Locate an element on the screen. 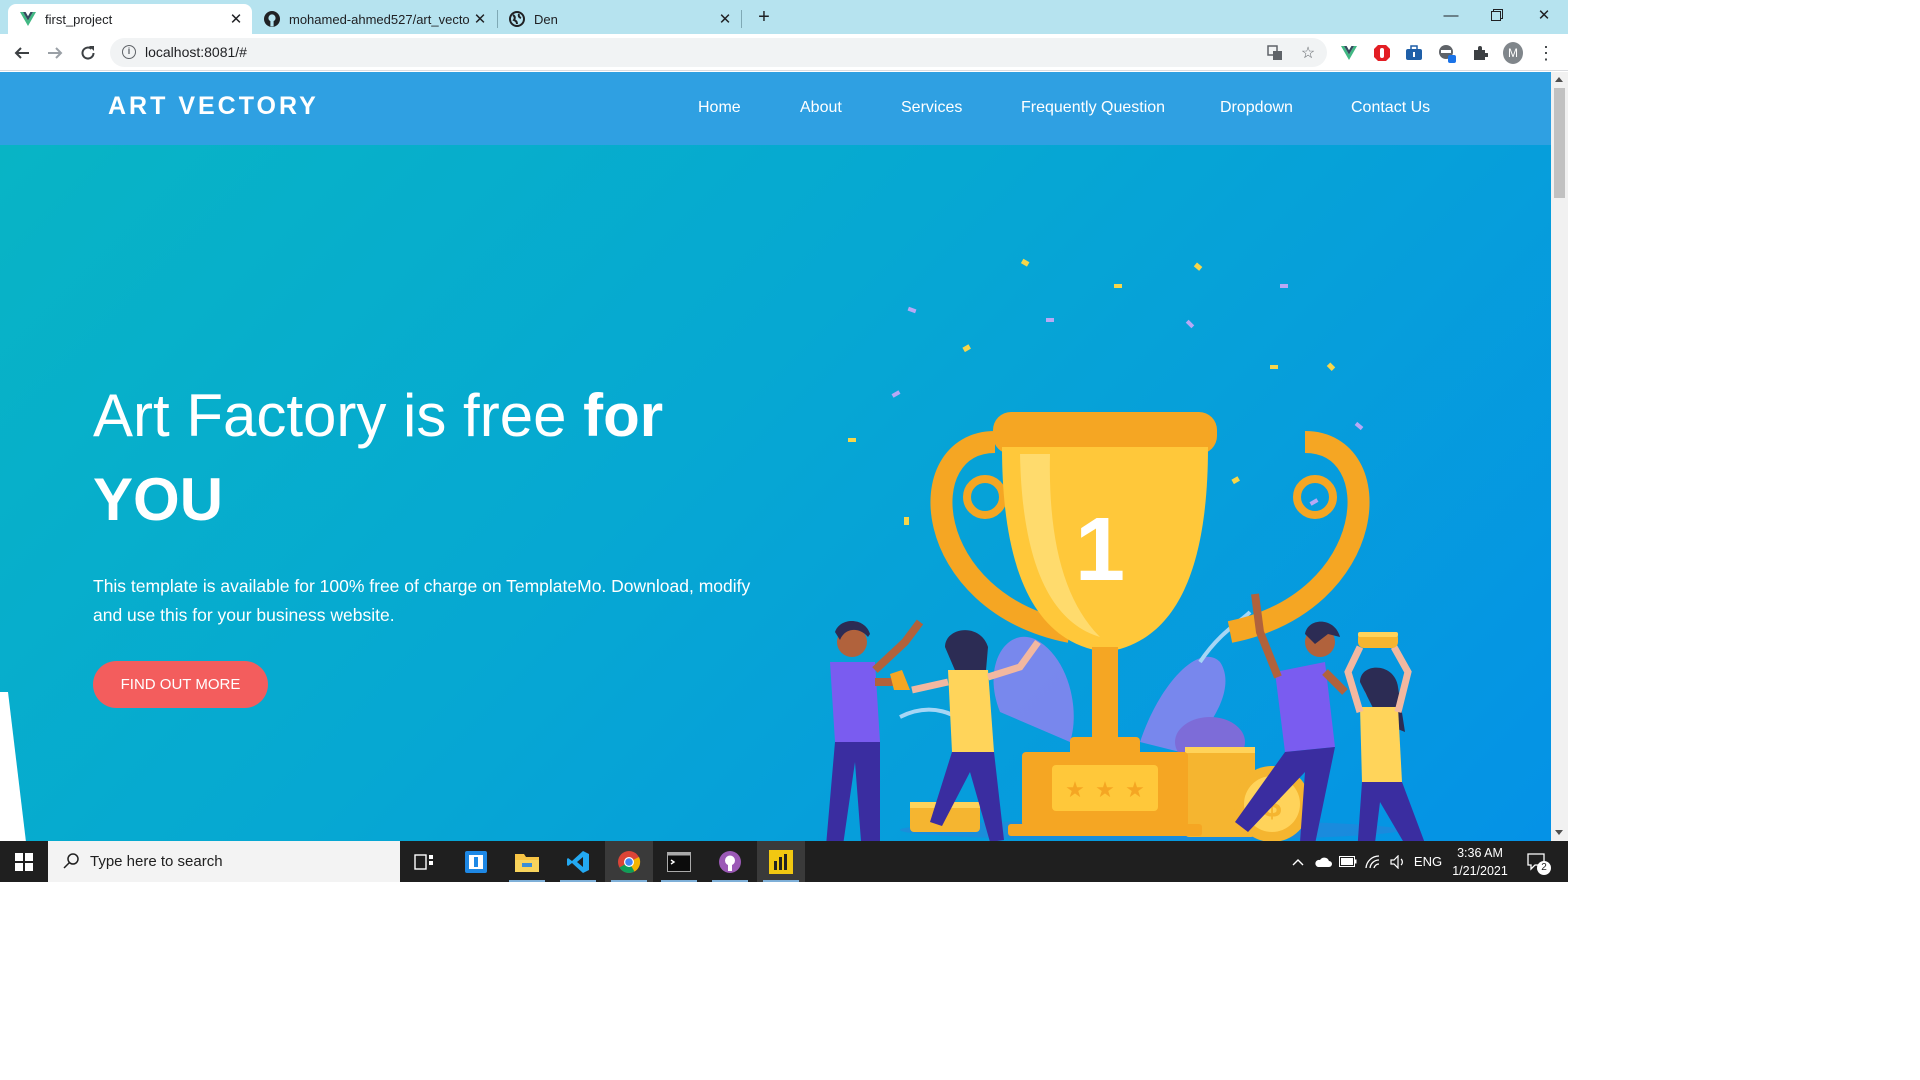  vue-devtools-icon is located at coordinates (1349, 53).